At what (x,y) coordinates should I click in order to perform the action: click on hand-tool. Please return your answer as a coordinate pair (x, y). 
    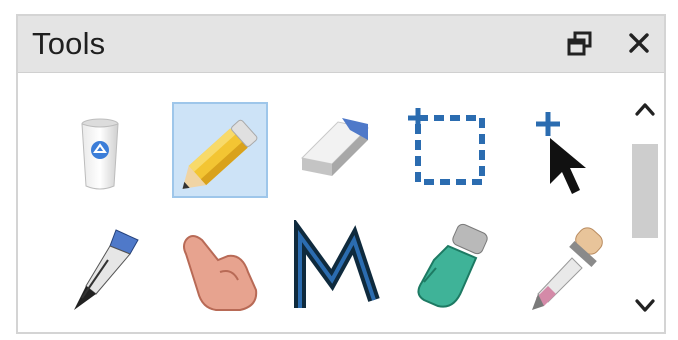
    Looking at the image, I should click on (220, 268).